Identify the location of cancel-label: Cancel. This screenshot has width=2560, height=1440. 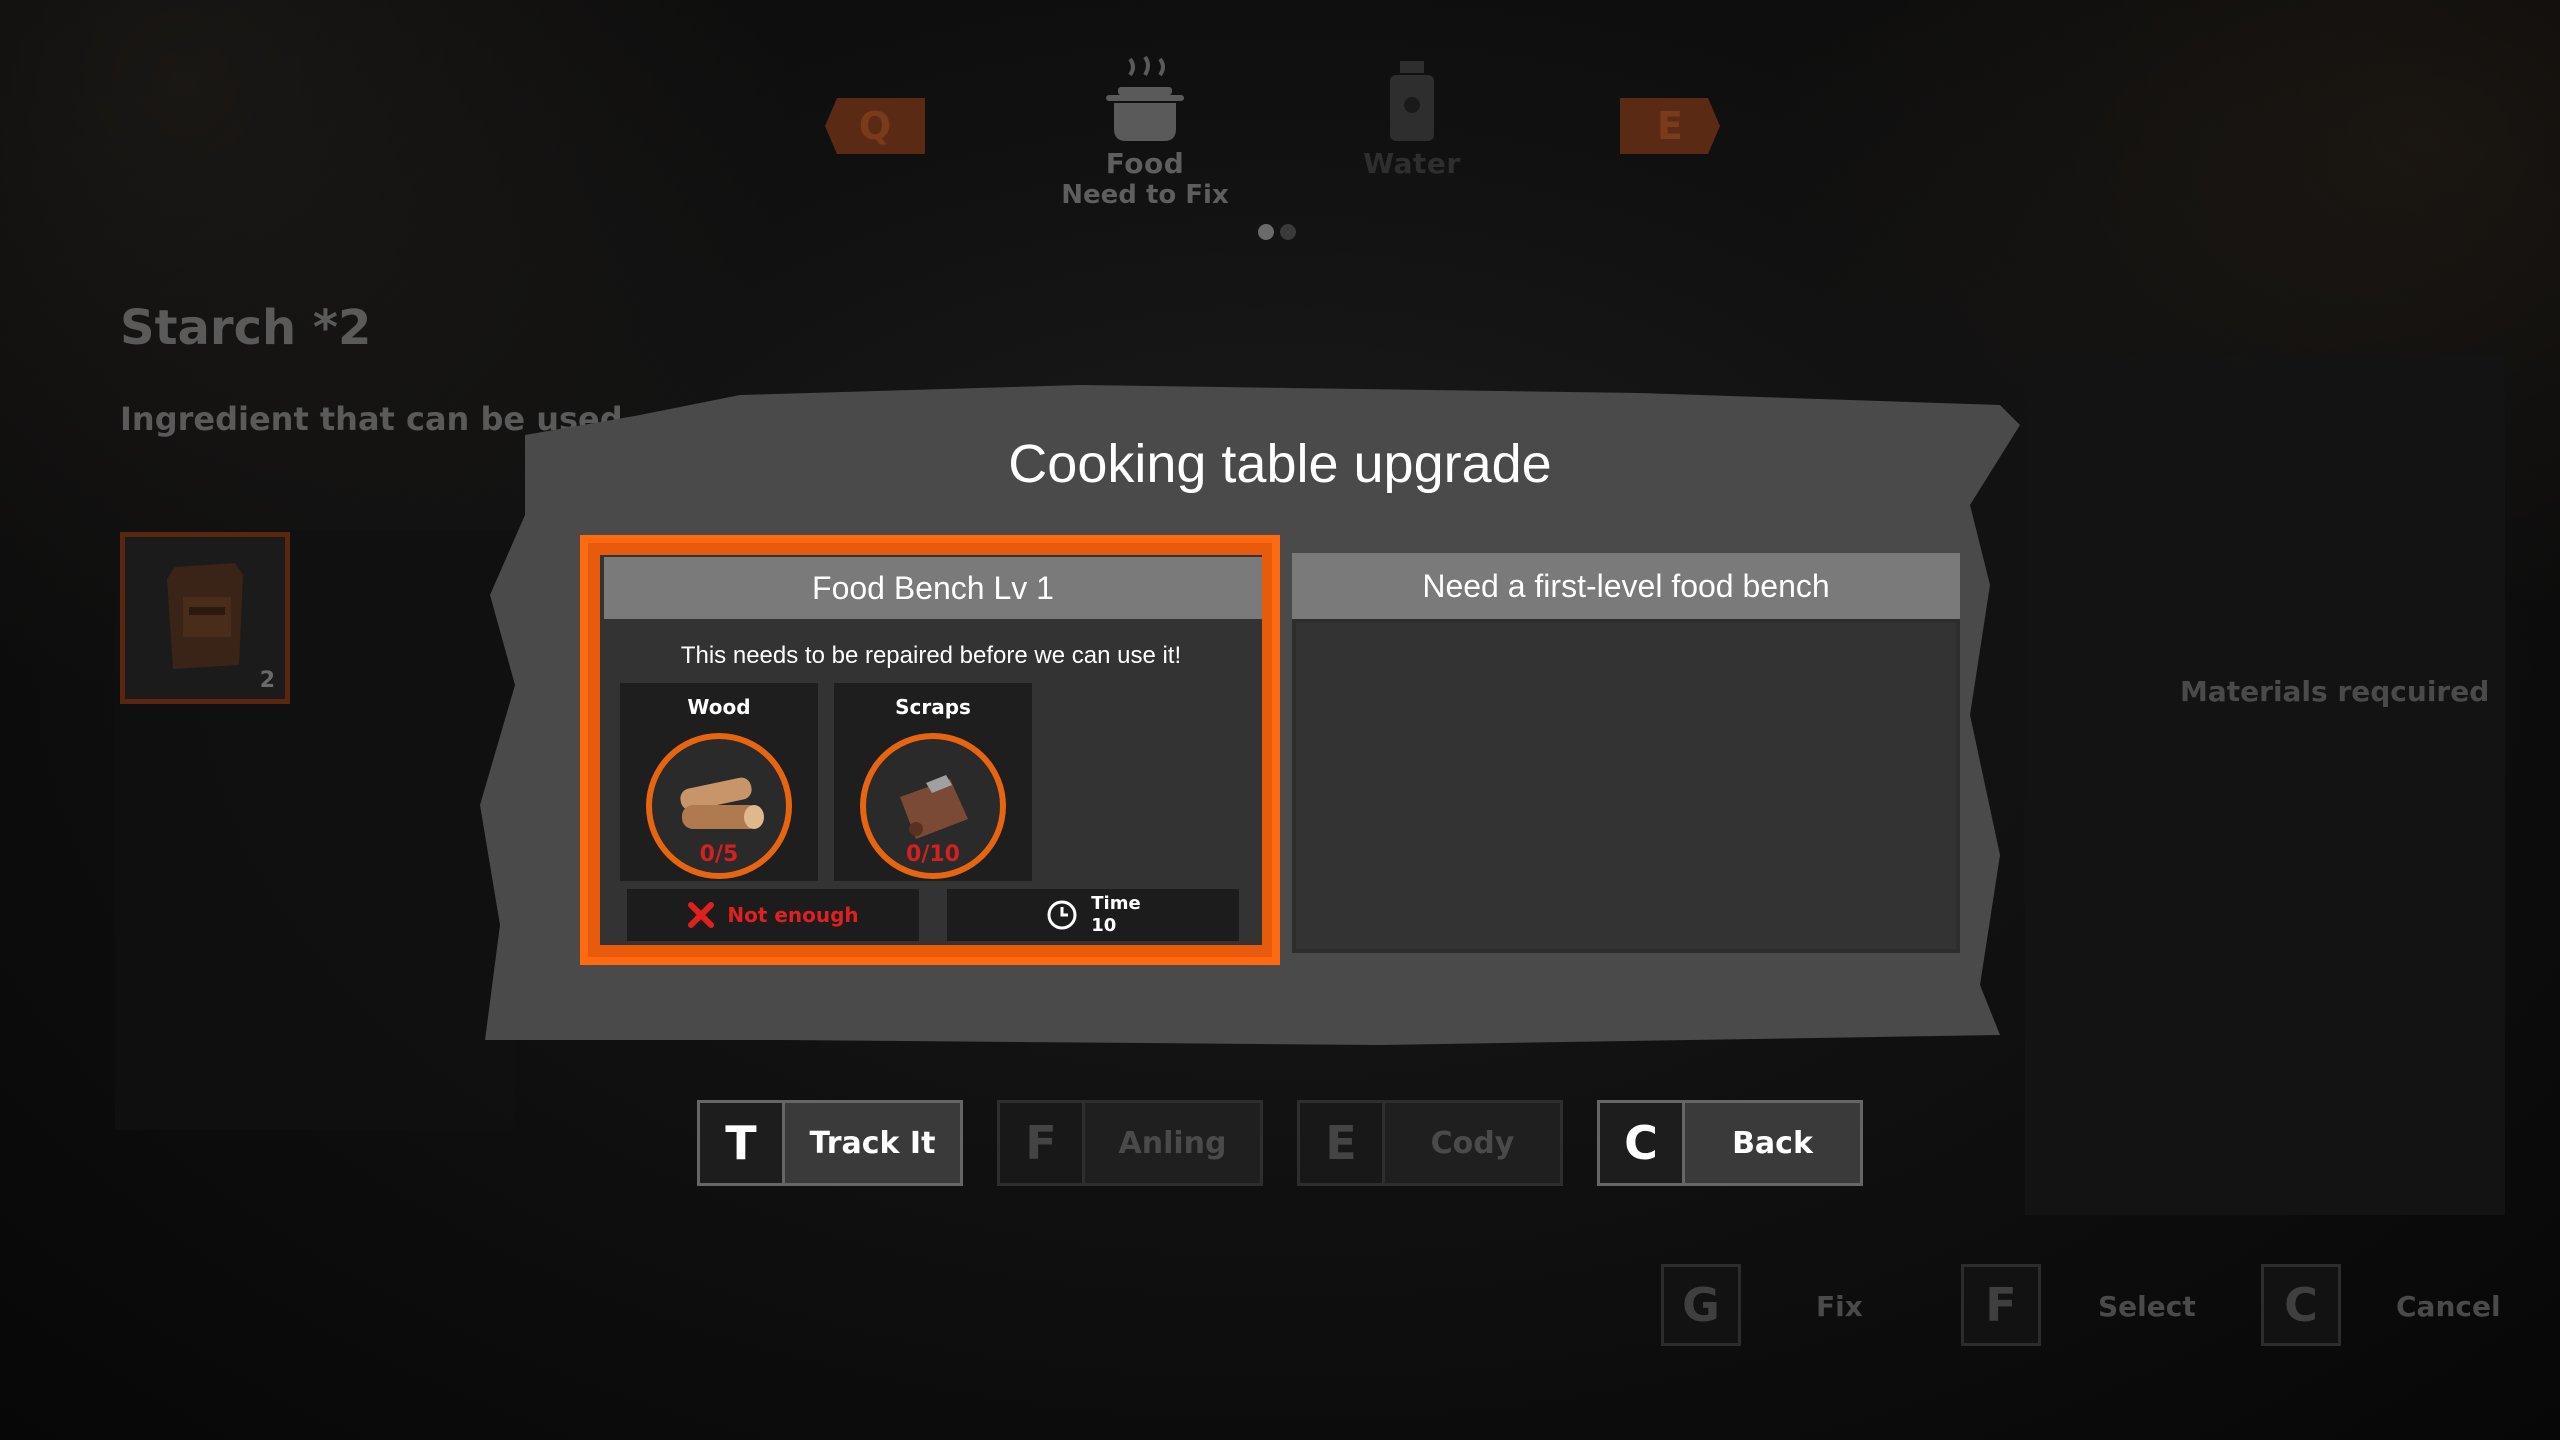
(2448, 1306).